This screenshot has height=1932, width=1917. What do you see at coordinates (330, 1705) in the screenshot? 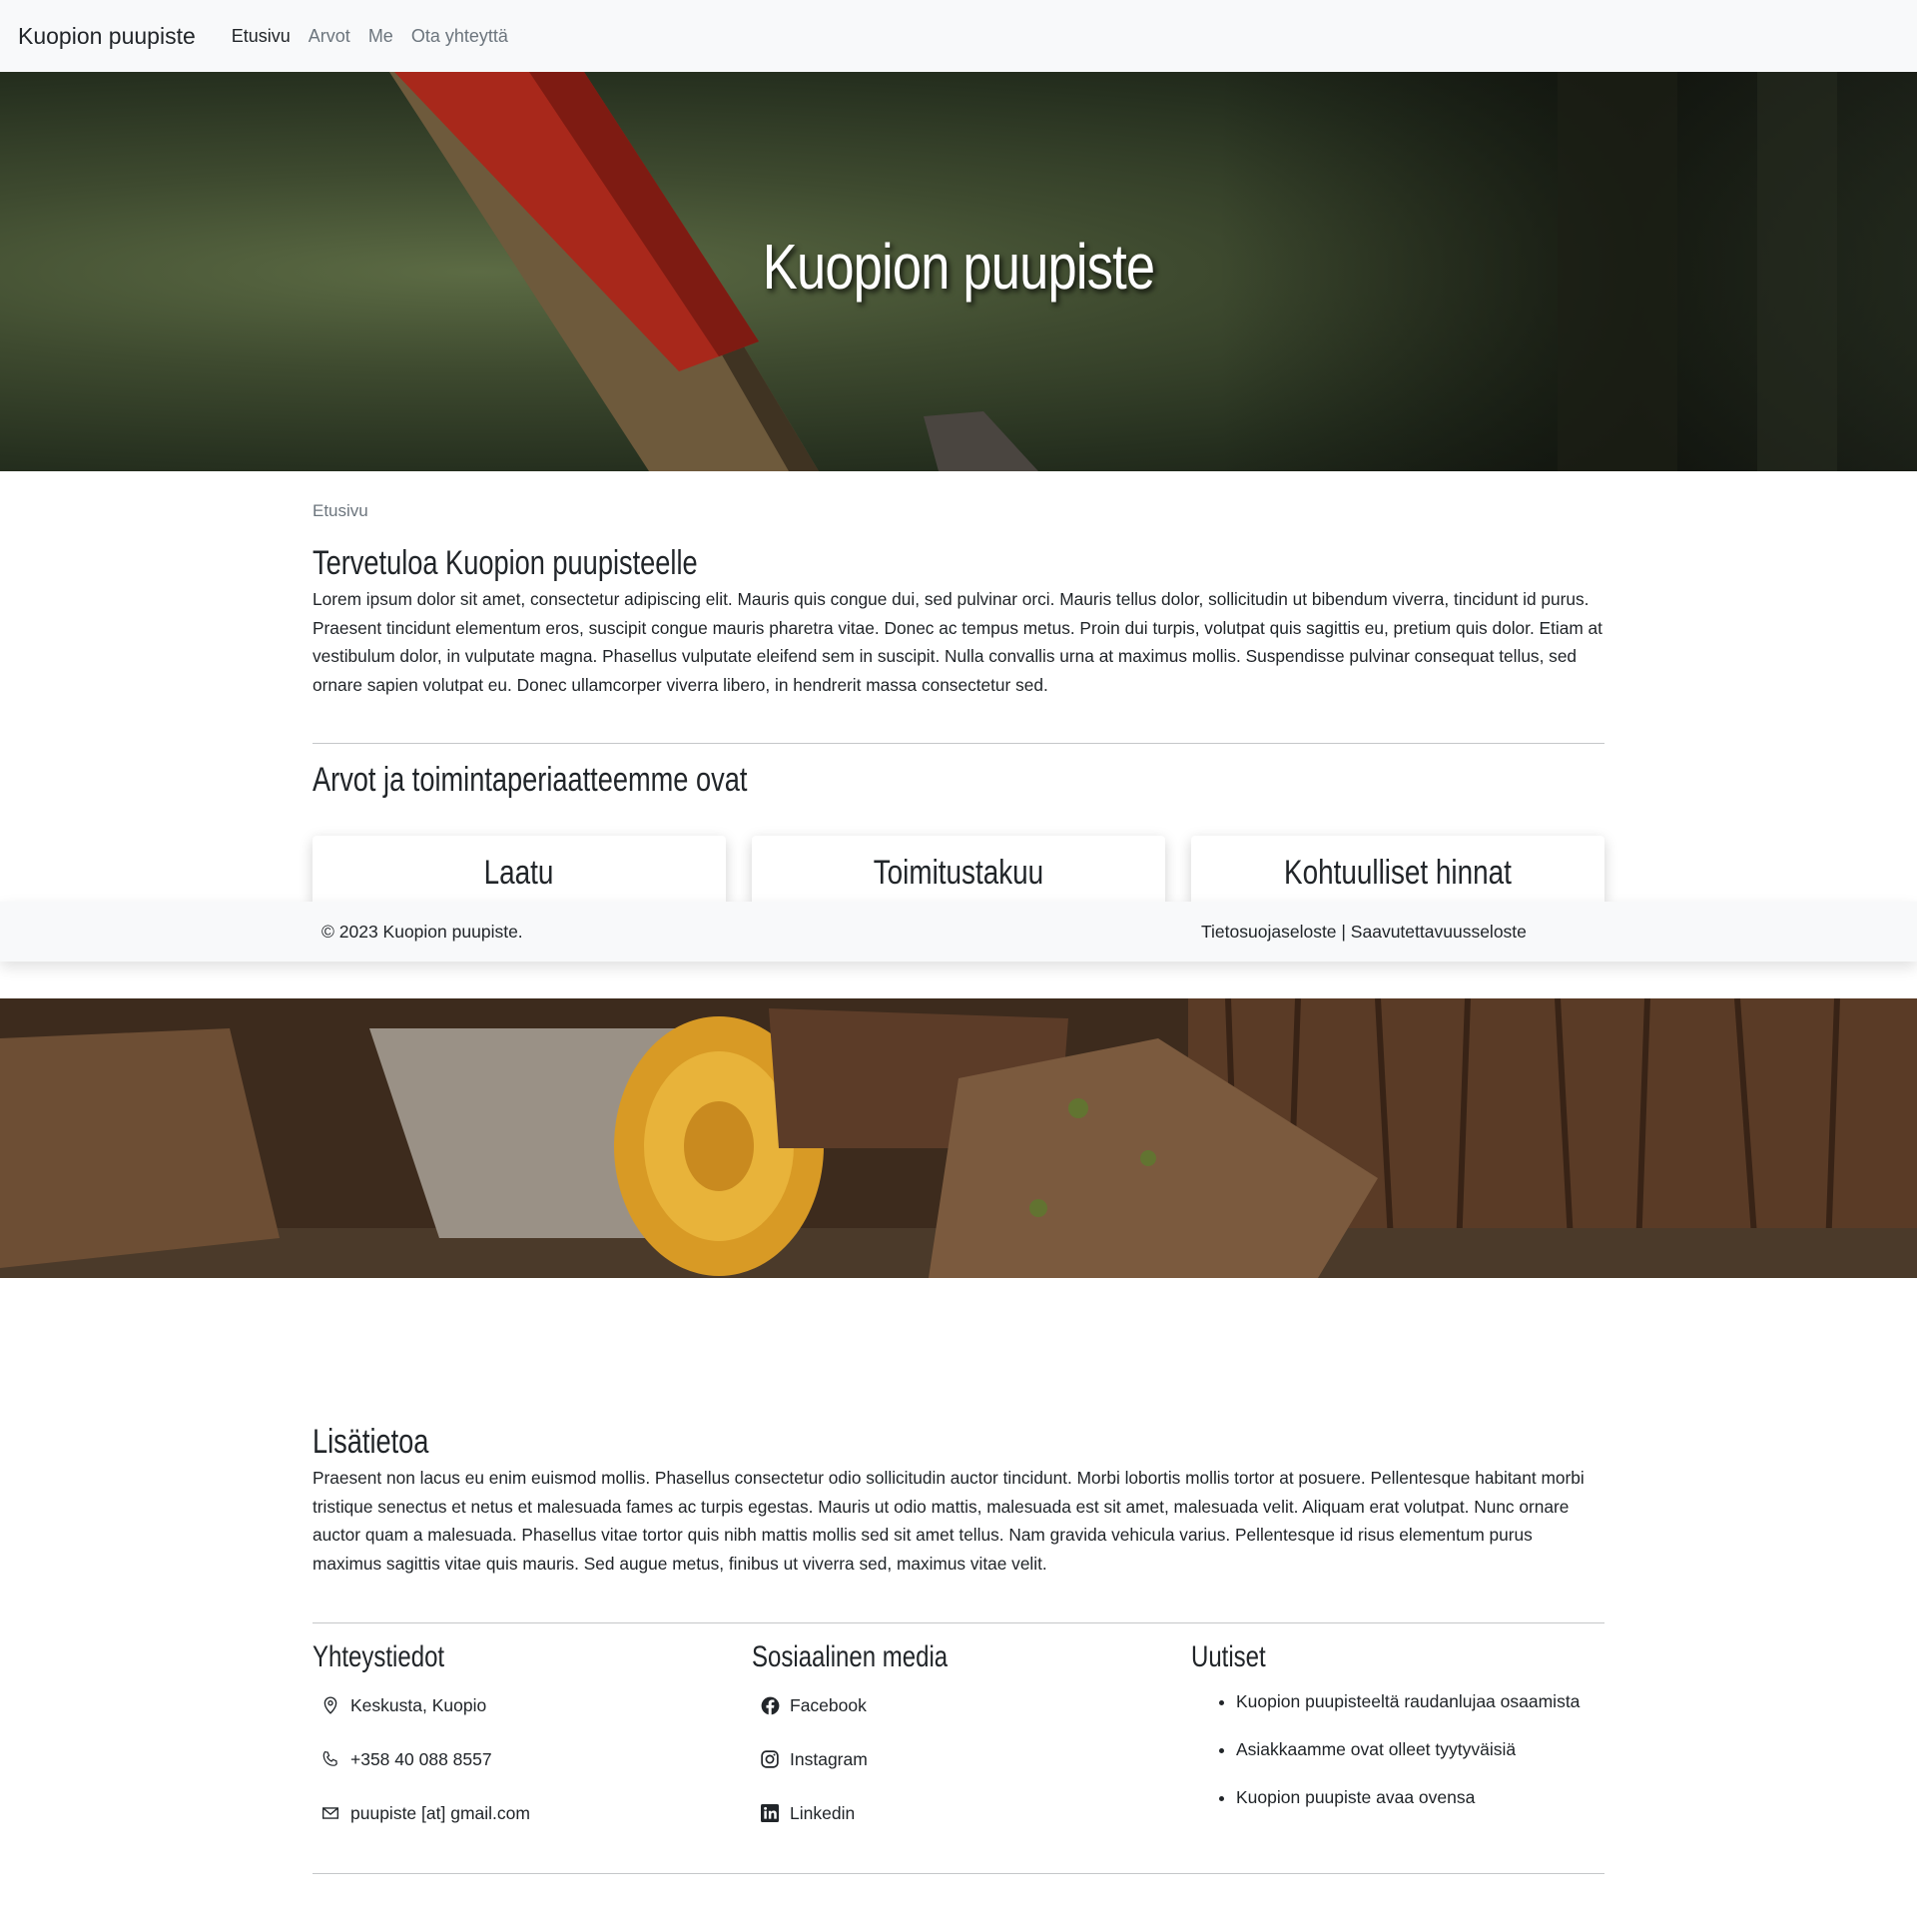
I see `map-pin-icon` at bounding box center [330, 1705].